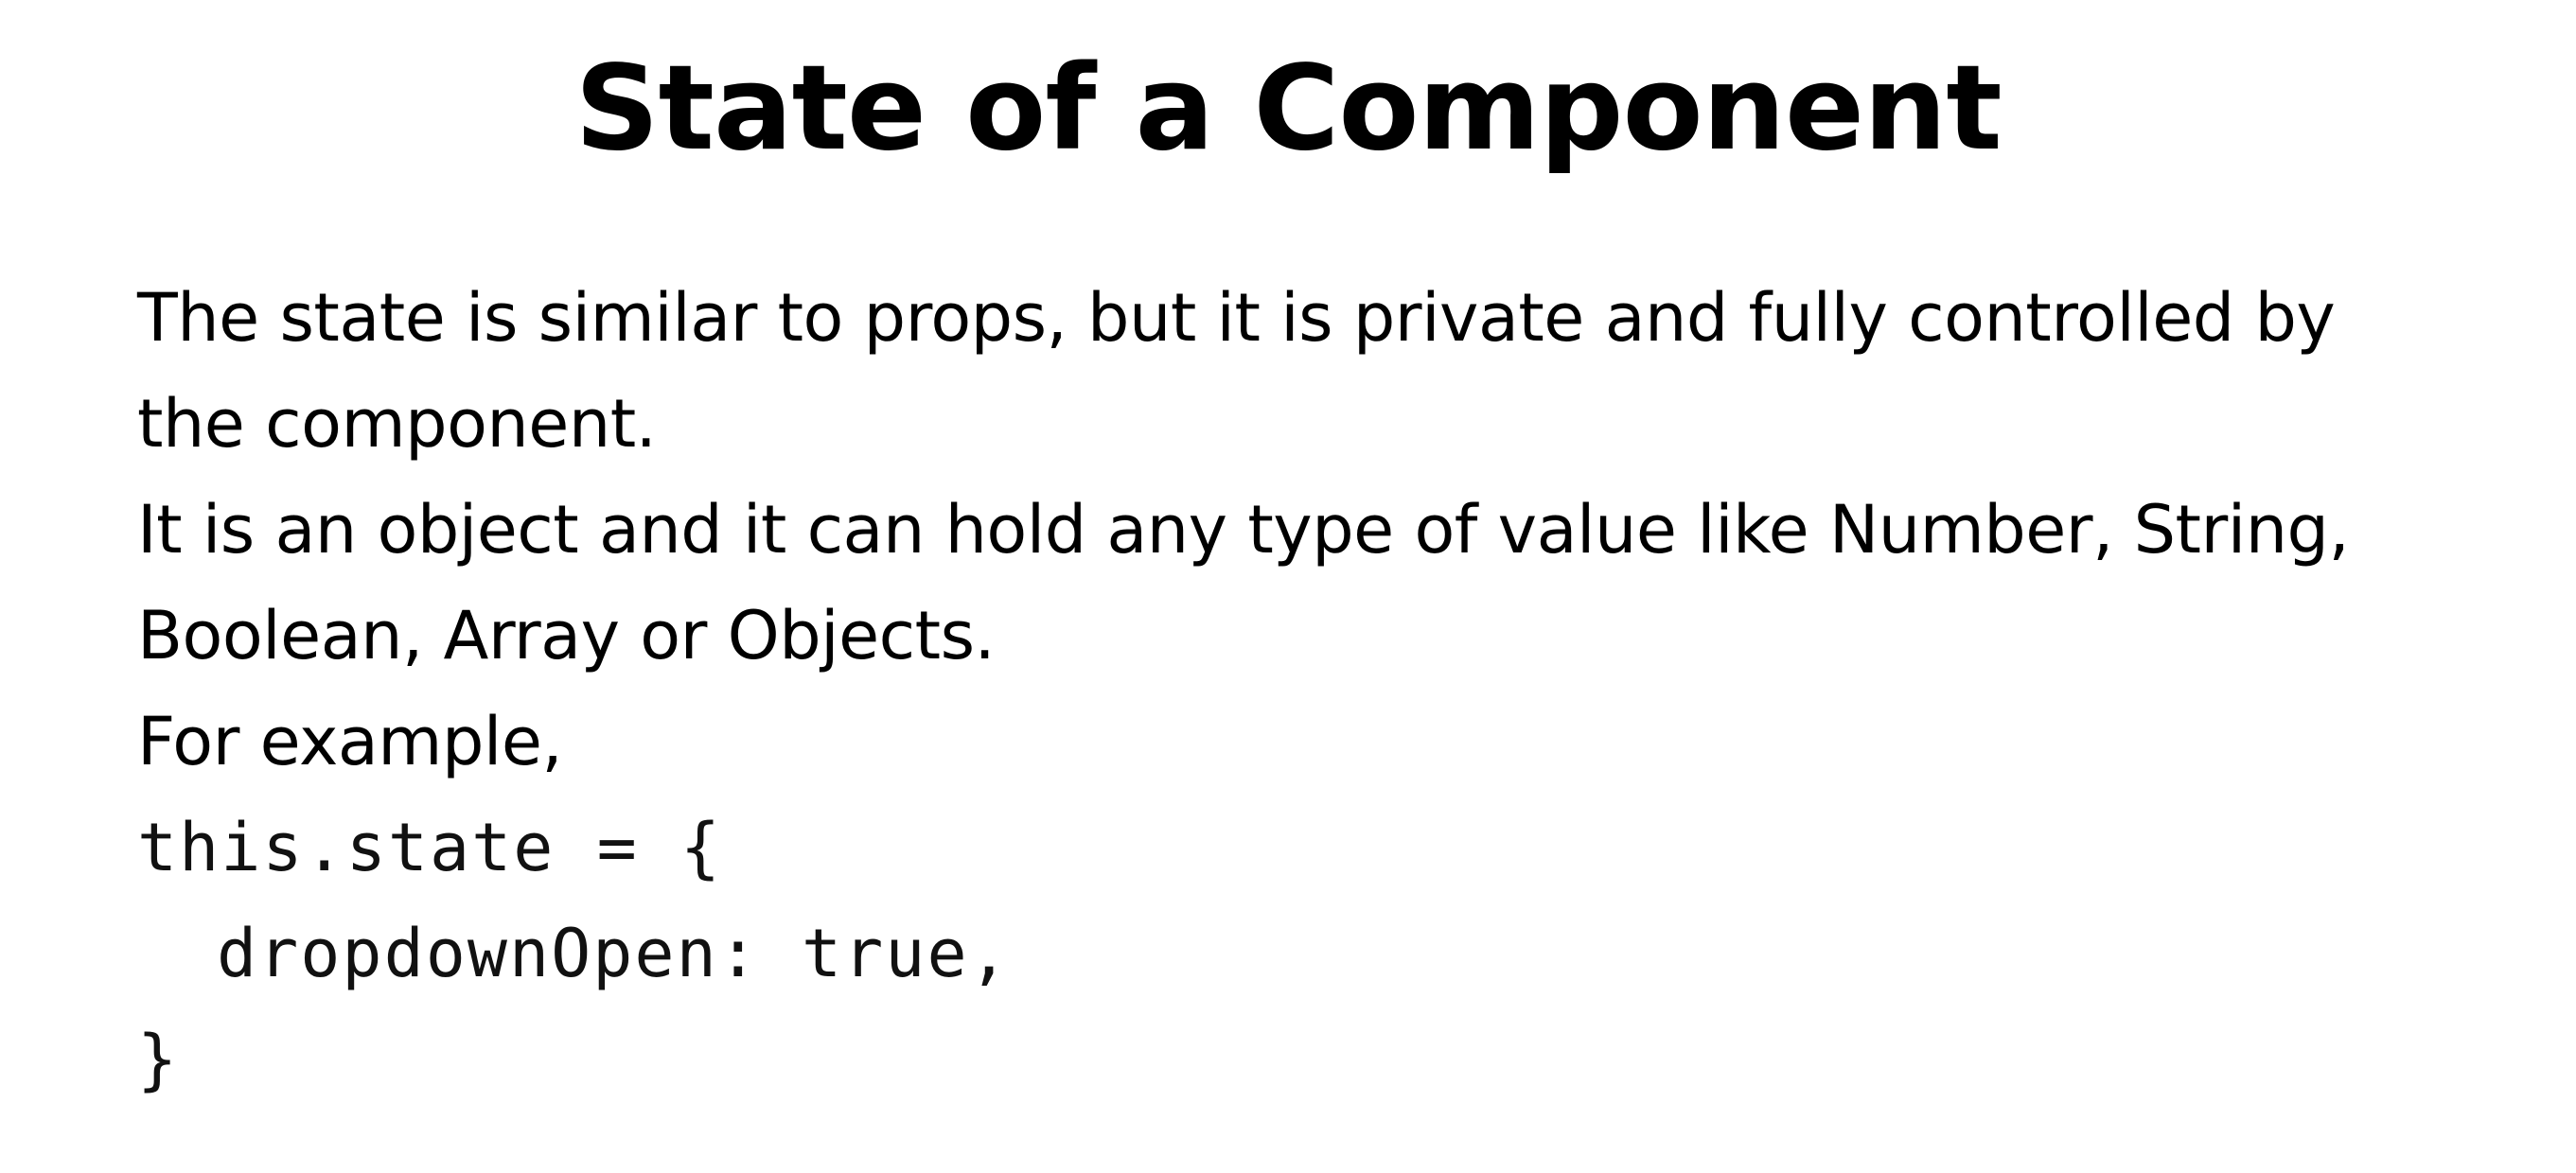  Describe the element at coordinates (397, 424) in the screenshot. I see `body-text-line: the component.` at that location.